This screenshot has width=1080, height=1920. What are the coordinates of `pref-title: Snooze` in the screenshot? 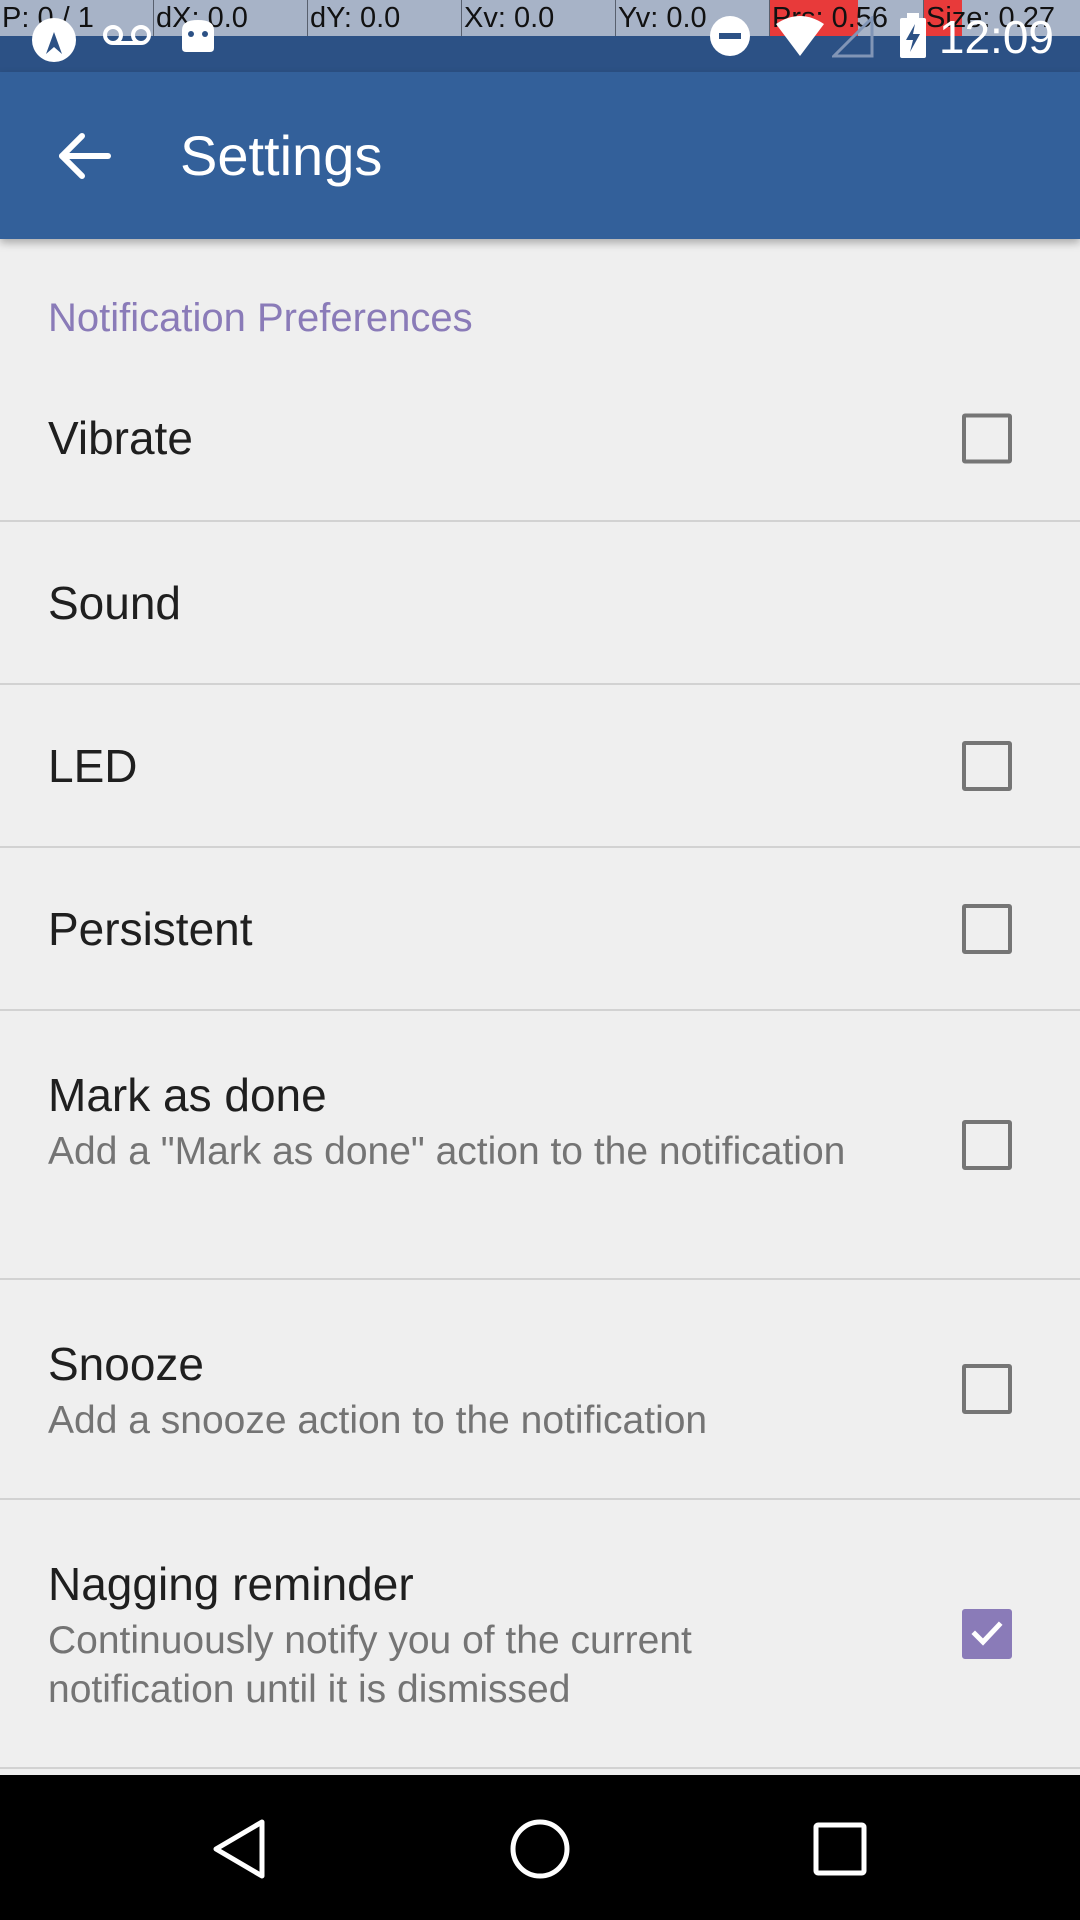 It's located at (126, 1364).